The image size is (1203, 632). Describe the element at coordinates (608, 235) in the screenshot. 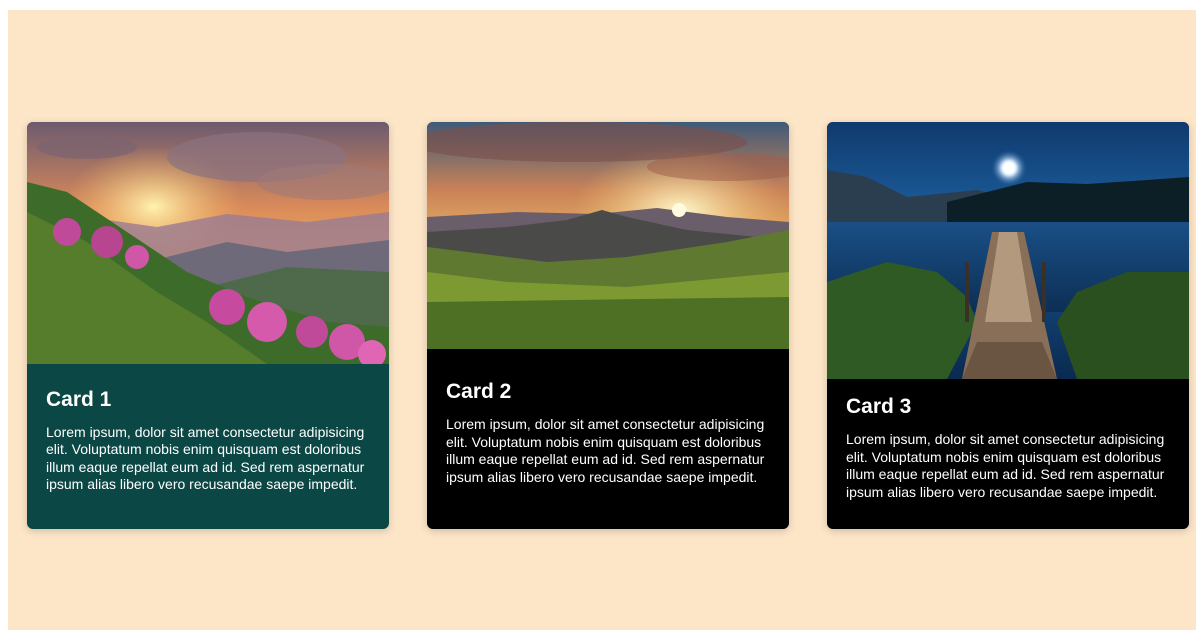

I see `mountain-sunrise-meadow-image` at that location.